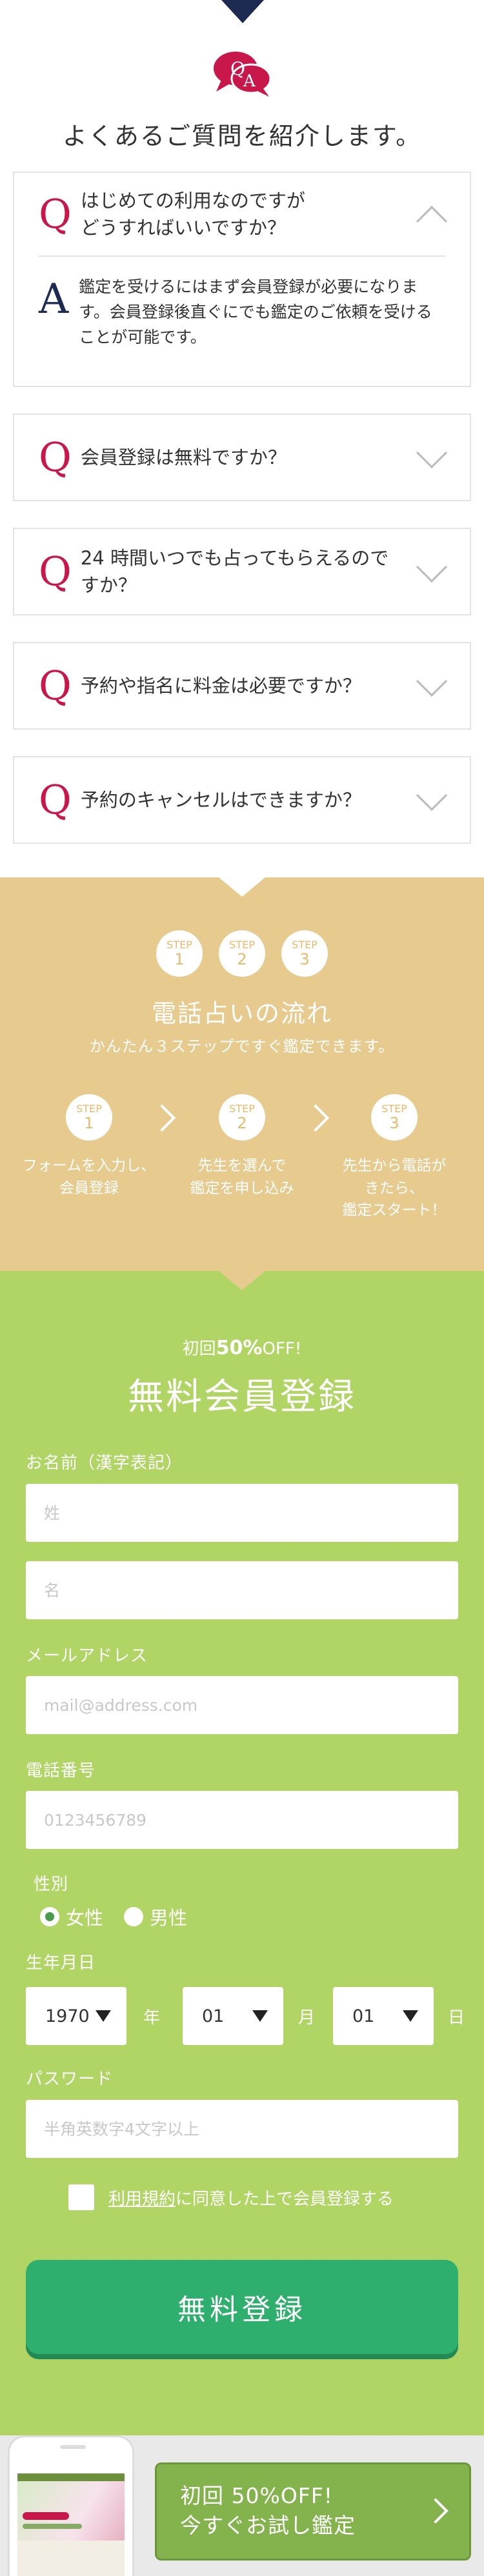  I want to click on phone-input, so click(242, 1820).